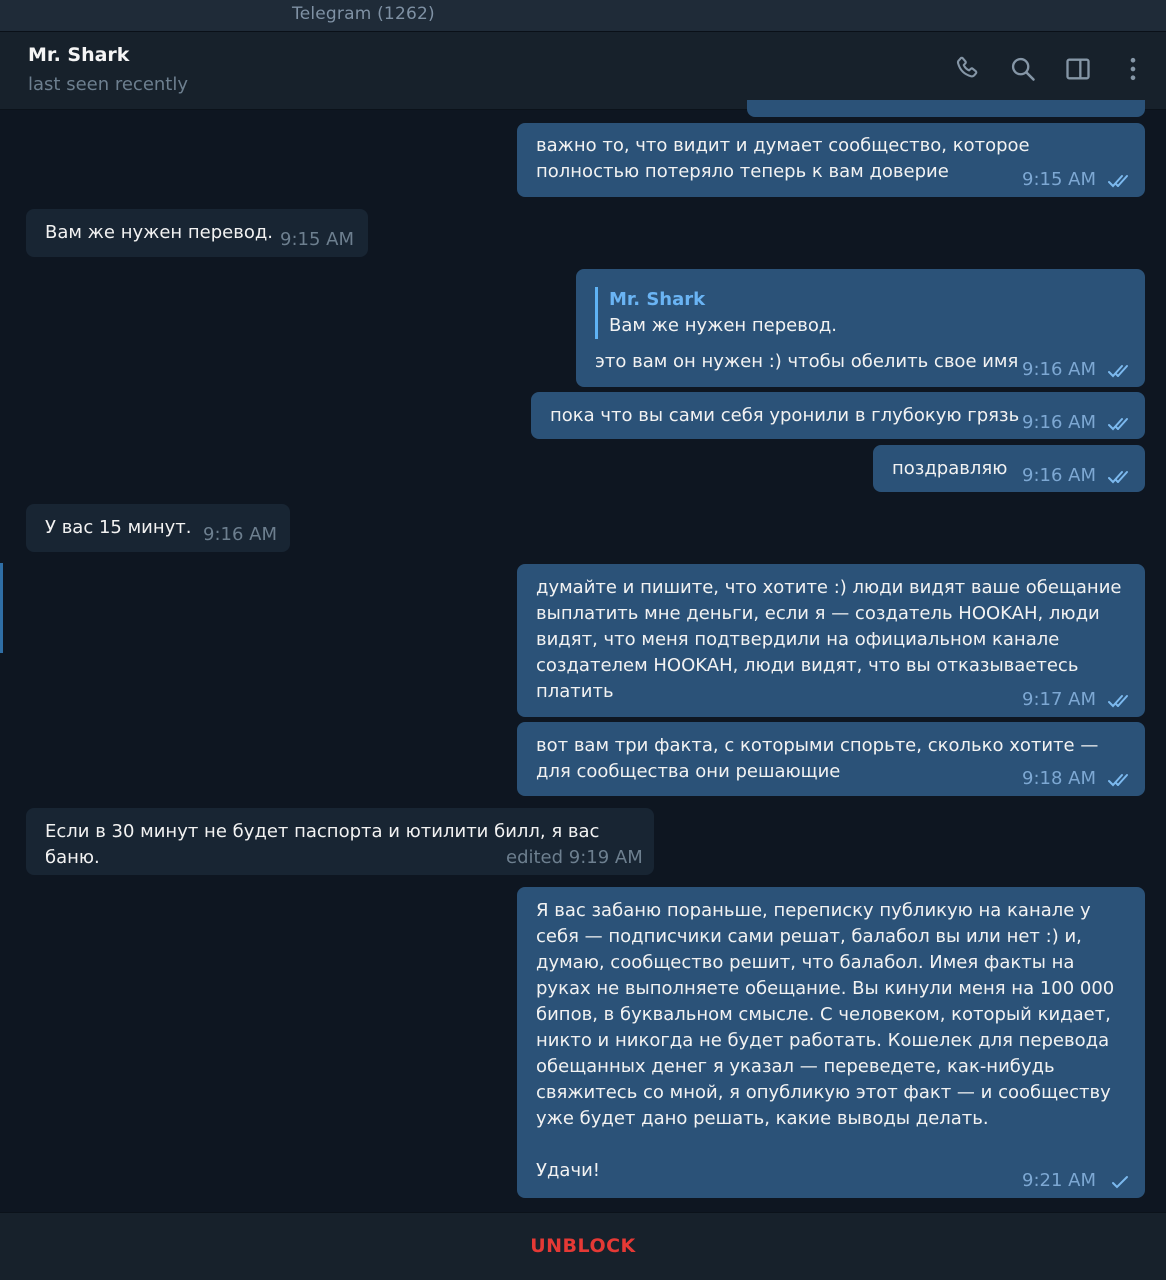  Describe the element at coordinates (1059, 1180) in the screenshot. I see `message-time: 9:21 AM` at that location.